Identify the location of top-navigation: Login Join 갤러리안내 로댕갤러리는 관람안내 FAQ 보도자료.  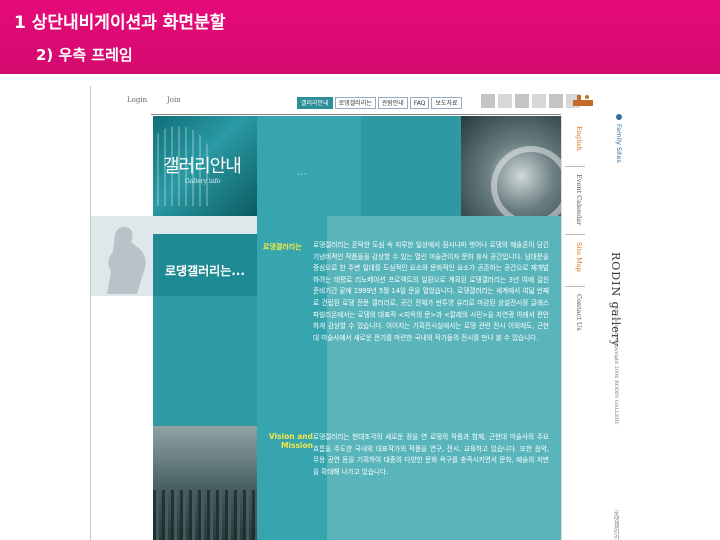
(360, 101).